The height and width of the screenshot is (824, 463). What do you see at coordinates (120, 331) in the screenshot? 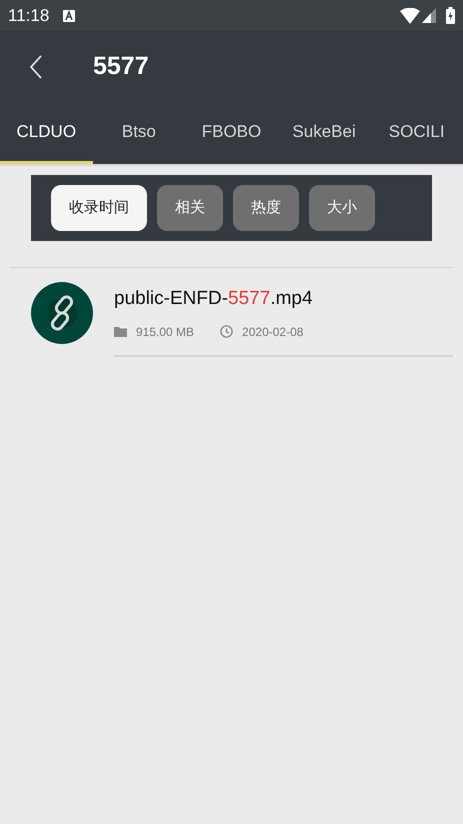
I see `folder-icon` at bounding box center [120, 331].